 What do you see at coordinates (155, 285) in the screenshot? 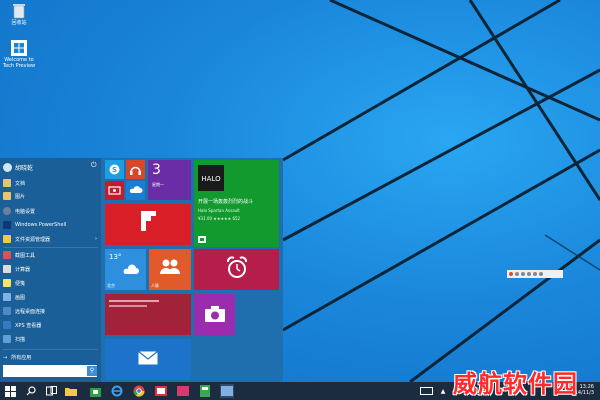
I see `people-label: 人脉` at bounding box center [155, 285].